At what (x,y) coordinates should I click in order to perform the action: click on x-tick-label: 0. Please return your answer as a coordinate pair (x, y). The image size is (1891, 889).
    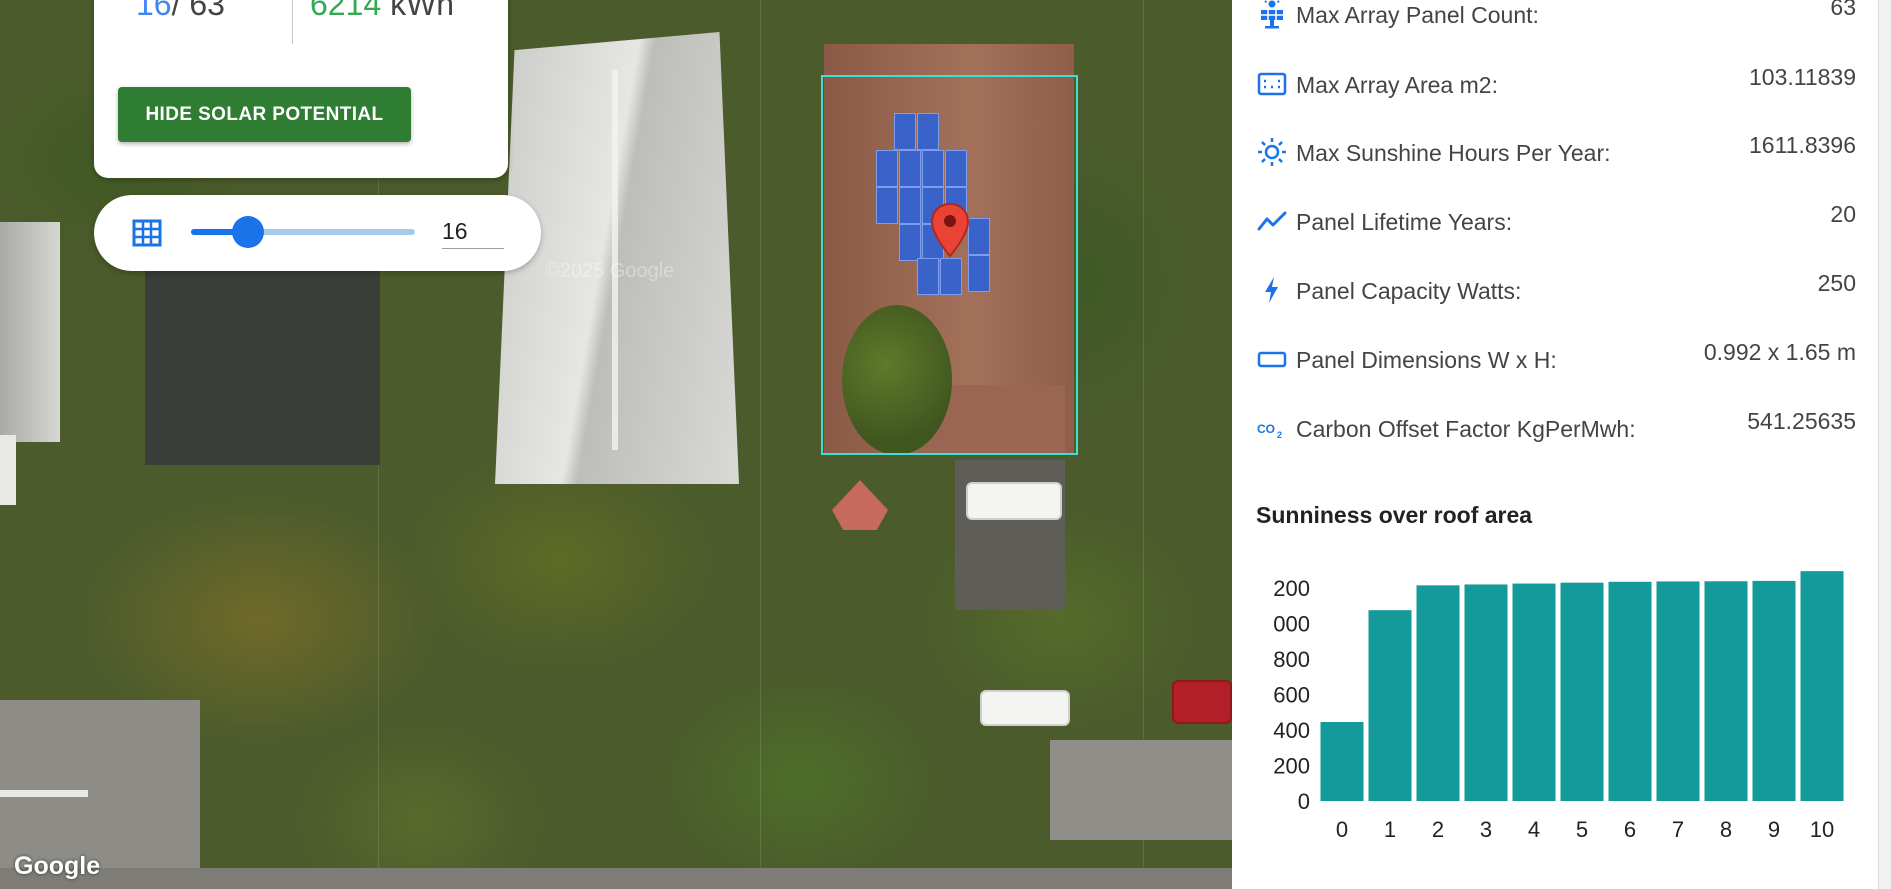
    Looking at the image, I should click on (1342, 829).